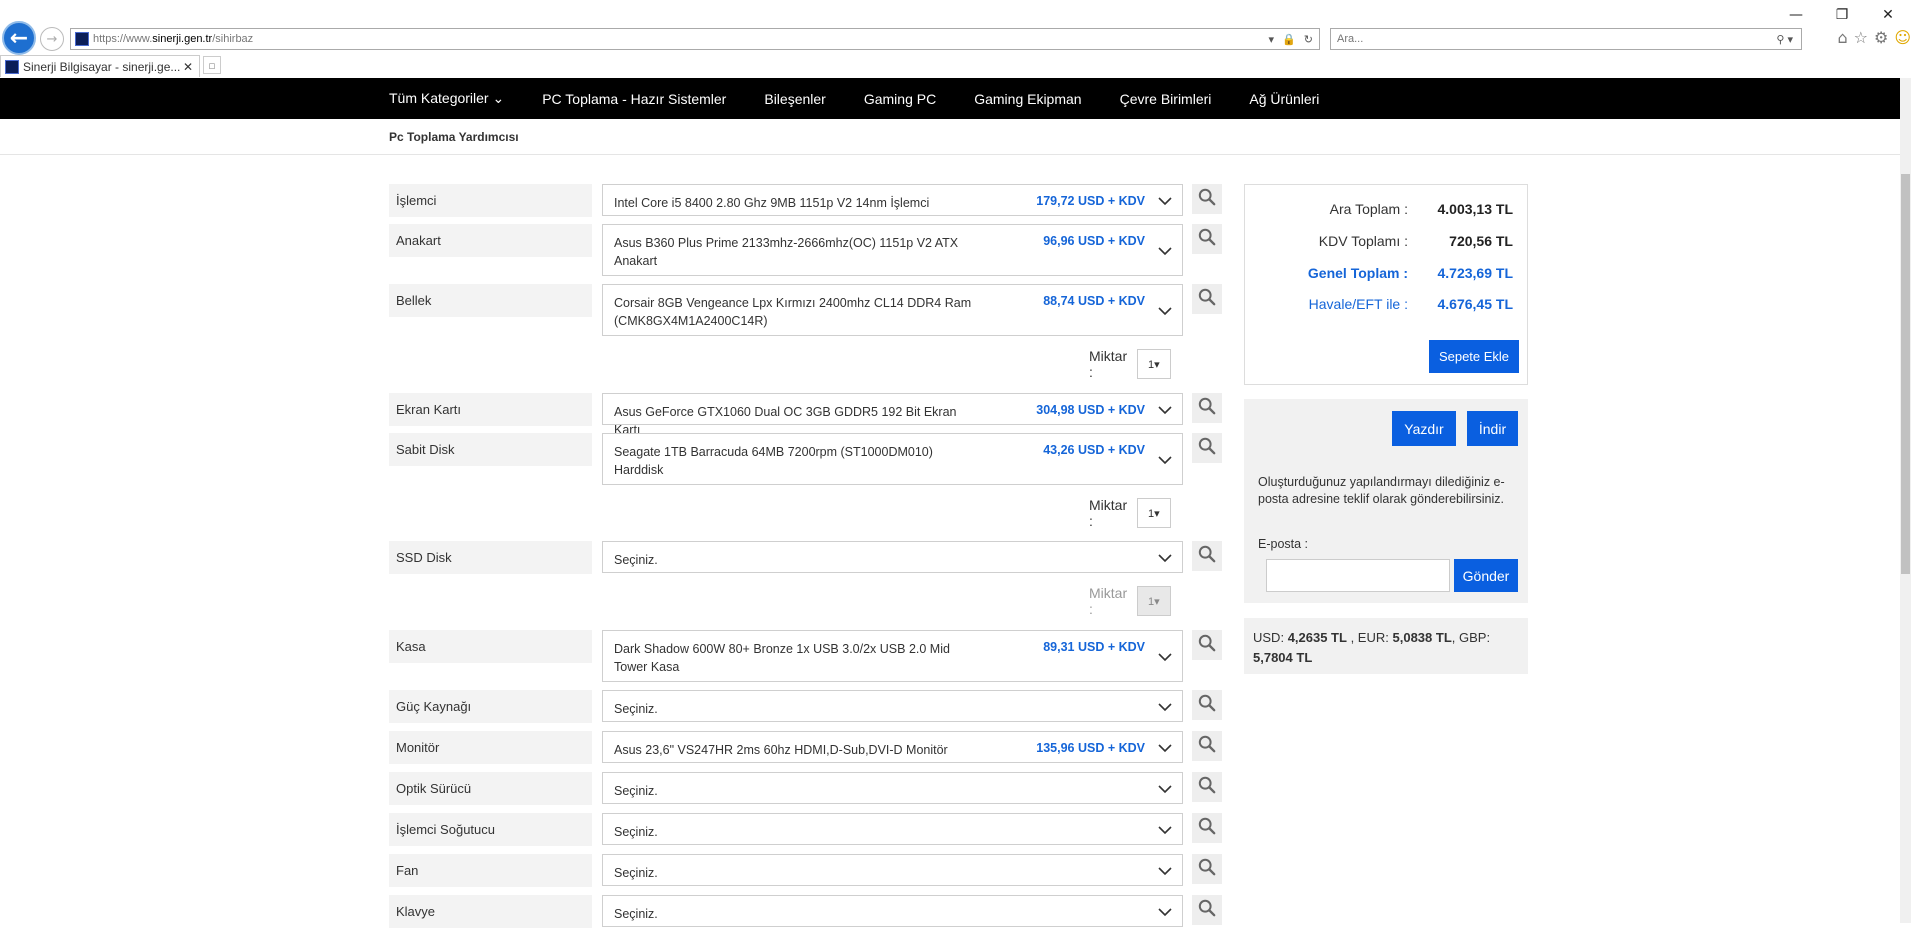 The image size is (1911, 928). Describe the element at coordinates (1383, 241) in the screenshot. I see `vat-line: KDV Toplamı : 720,56 TL` at that location.